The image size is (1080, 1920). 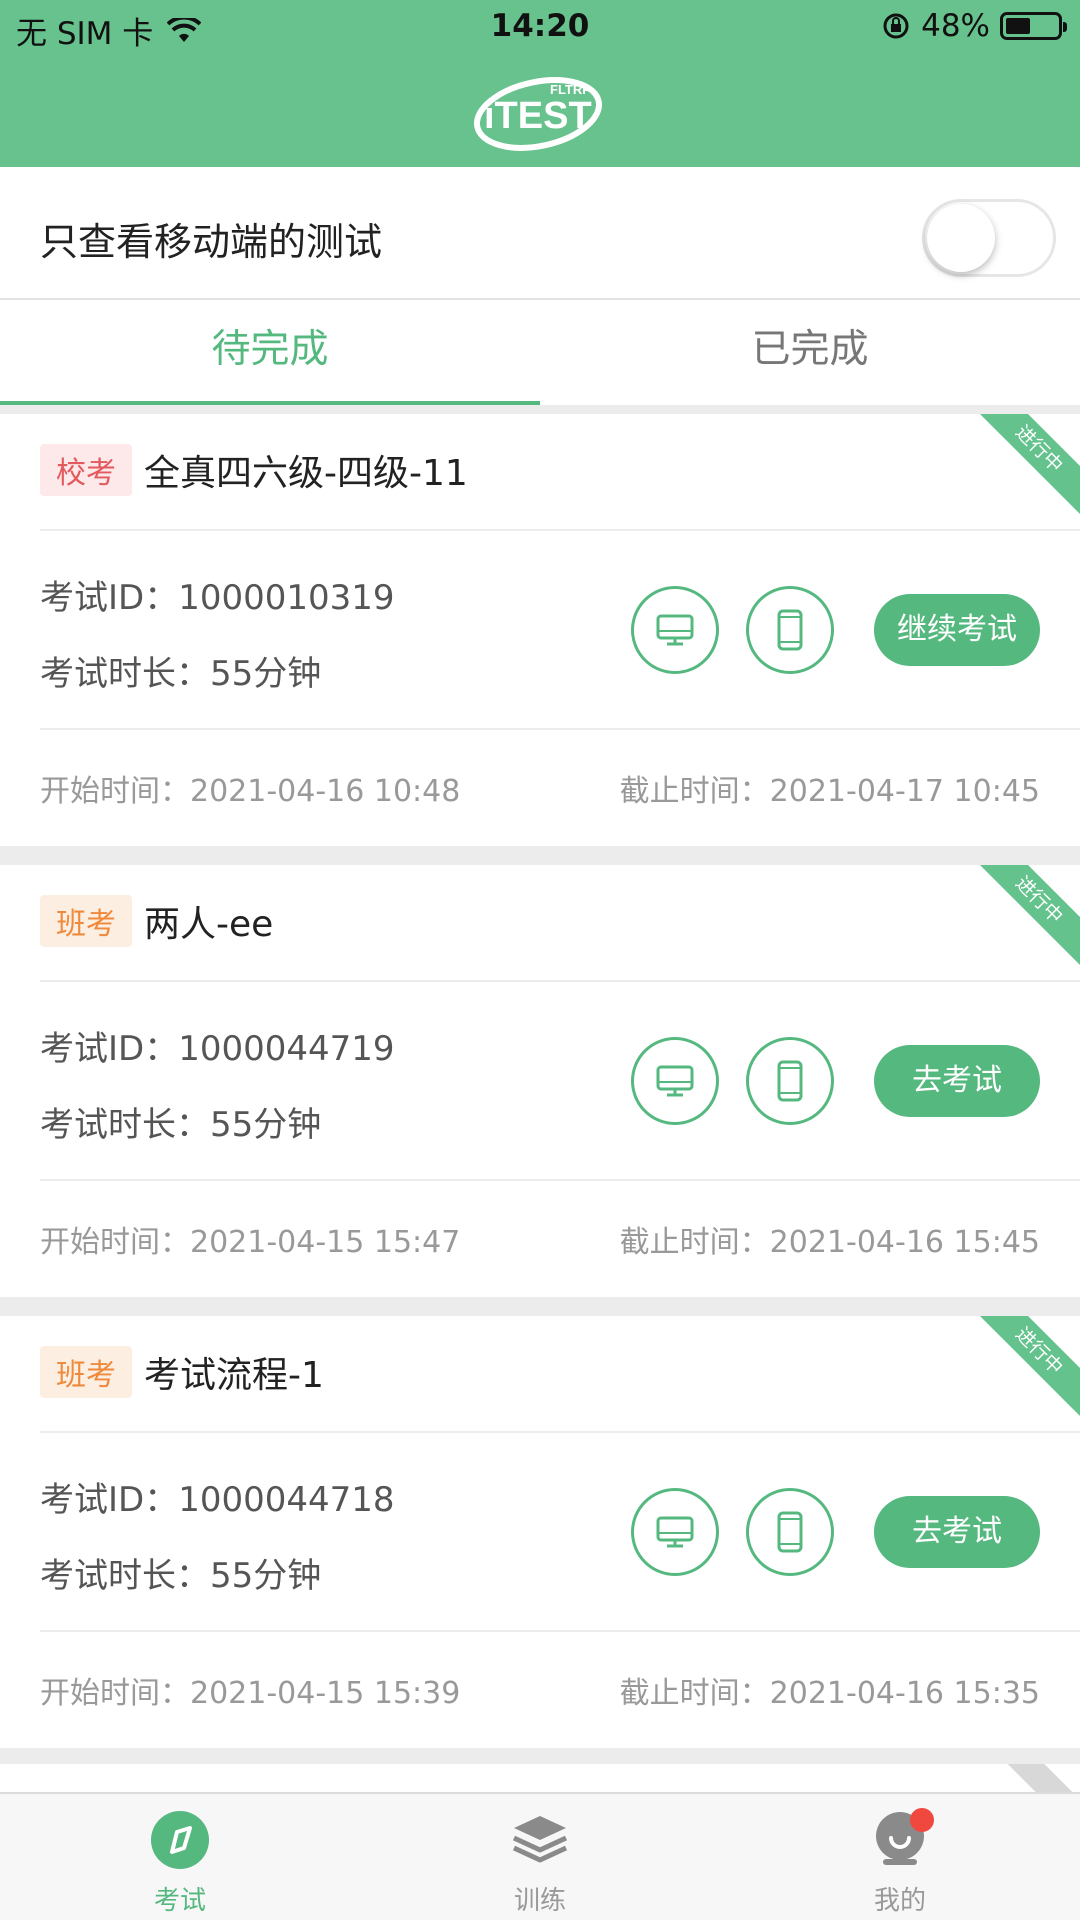 What do you see at coordinates (922, 1820) in the screenshot?
I see `notification-dot` at bounding box center [922, 1820].